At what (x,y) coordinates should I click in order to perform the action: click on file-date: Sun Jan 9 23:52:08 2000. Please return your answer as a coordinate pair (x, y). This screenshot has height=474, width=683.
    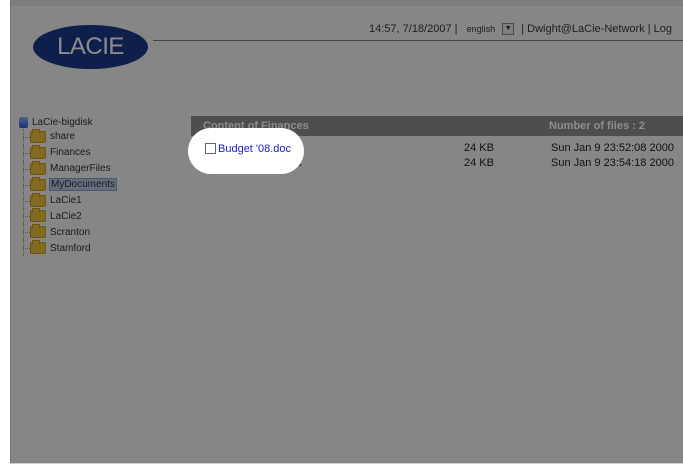
    Looking at the image, I should click on (612, 148).